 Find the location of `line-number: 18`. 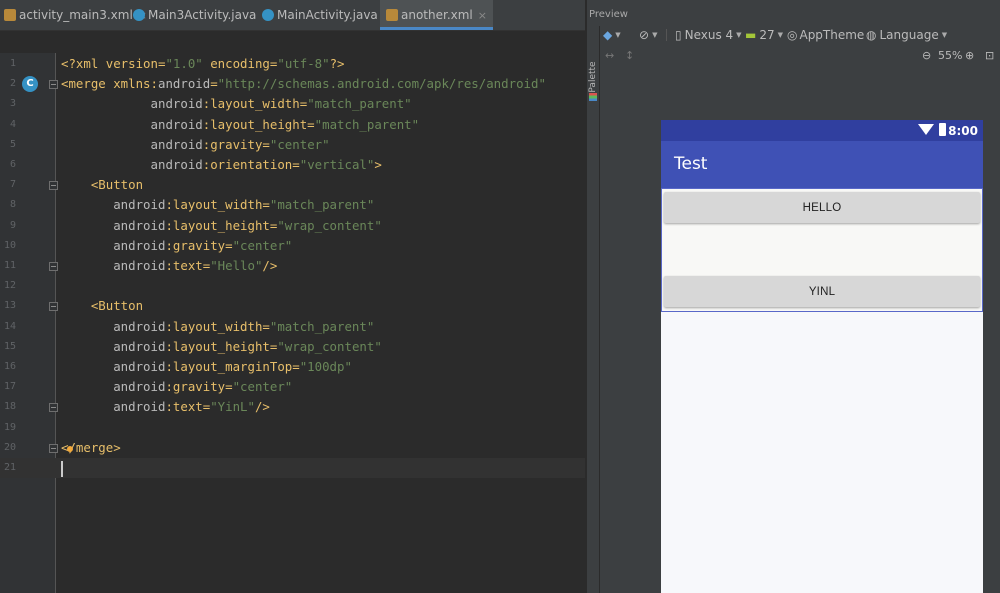

line-number: 18 is located at coordinates (9, 407).